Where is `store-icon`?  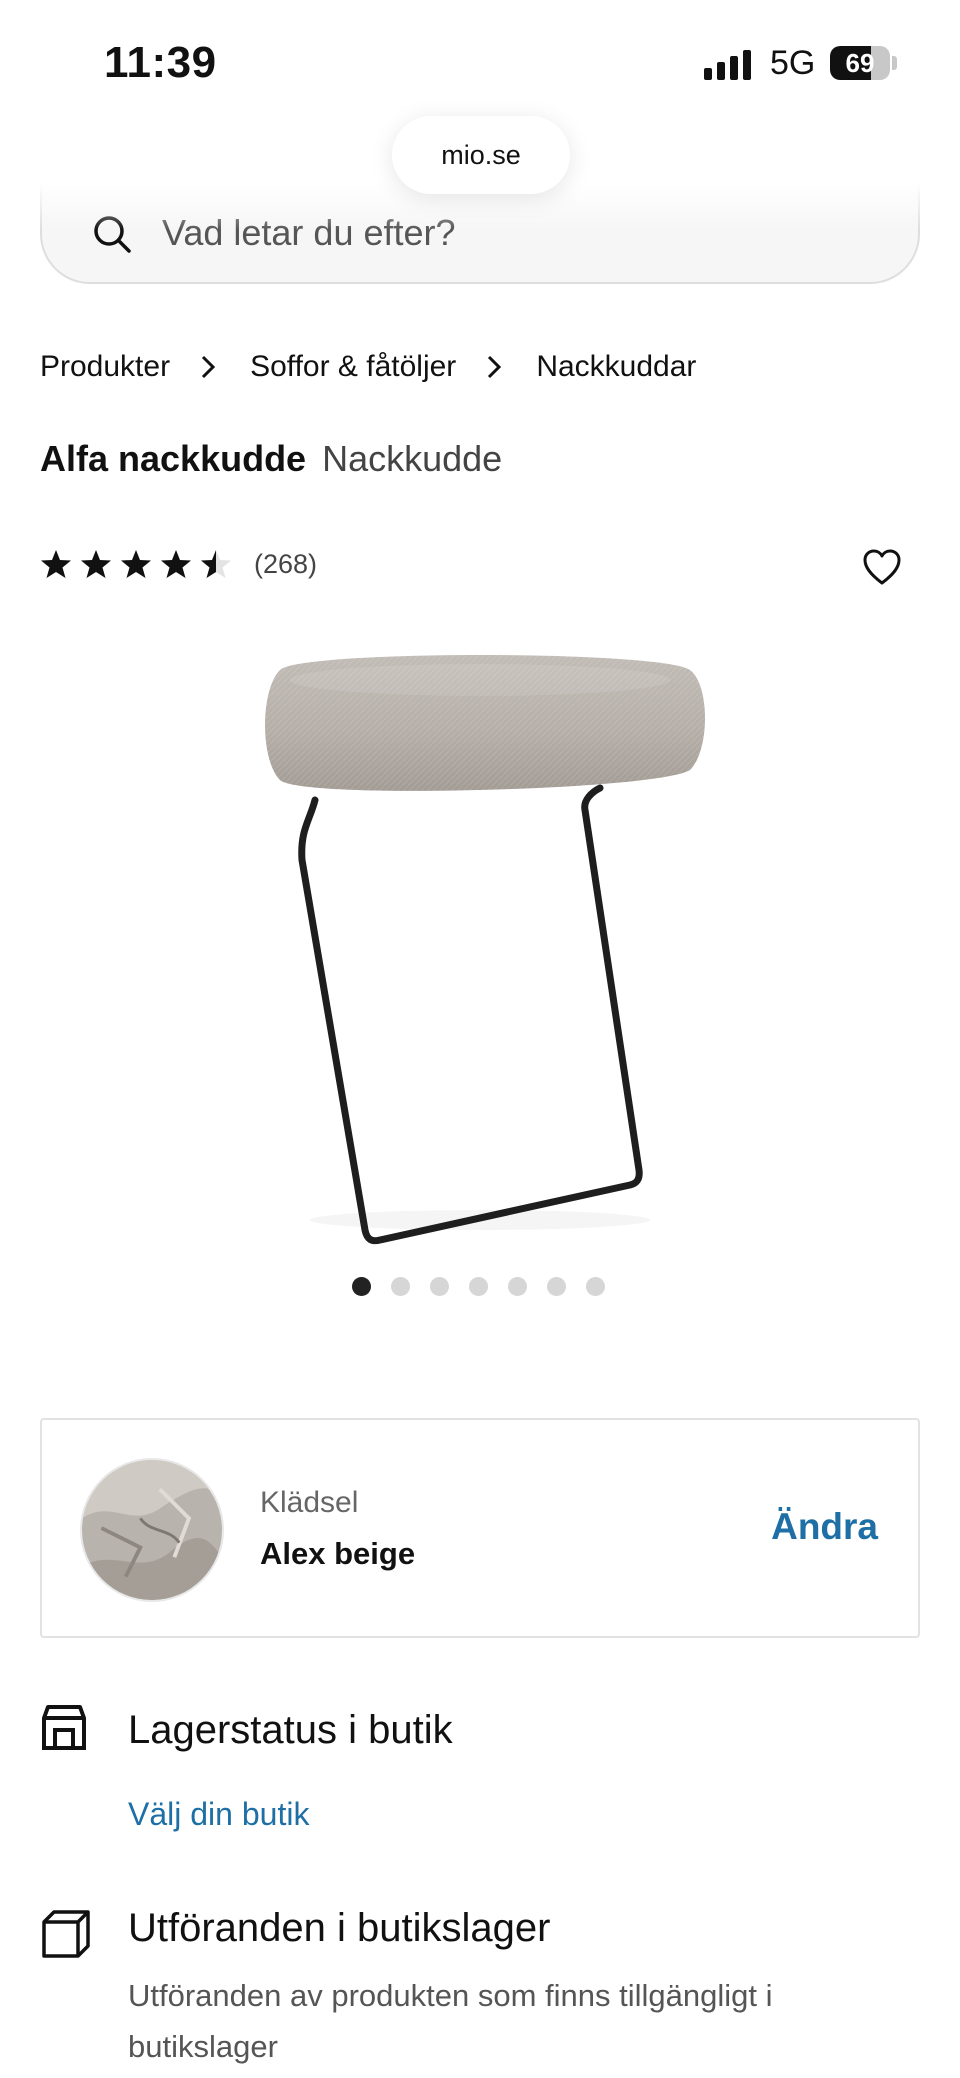
store-icon is located at coordinates (64, 1727).